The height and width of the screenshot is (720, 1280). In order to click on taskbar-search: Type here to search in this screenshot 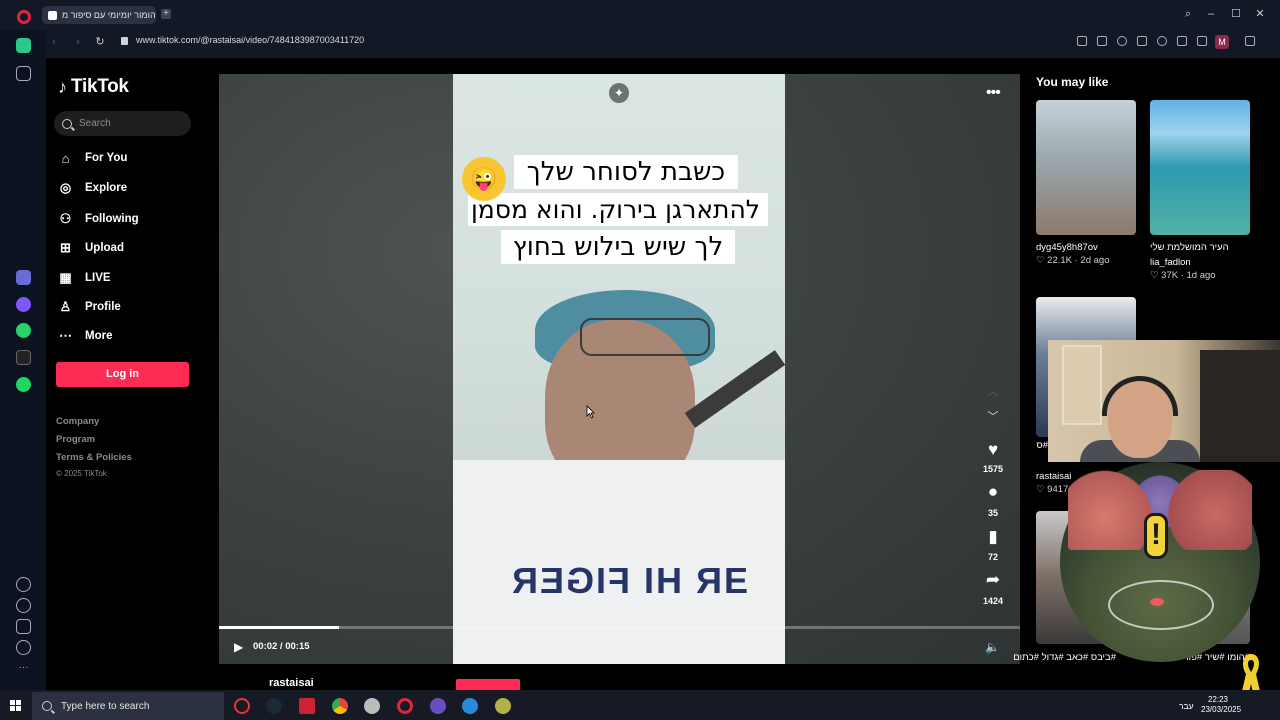, I will do `click(128, 706)`.